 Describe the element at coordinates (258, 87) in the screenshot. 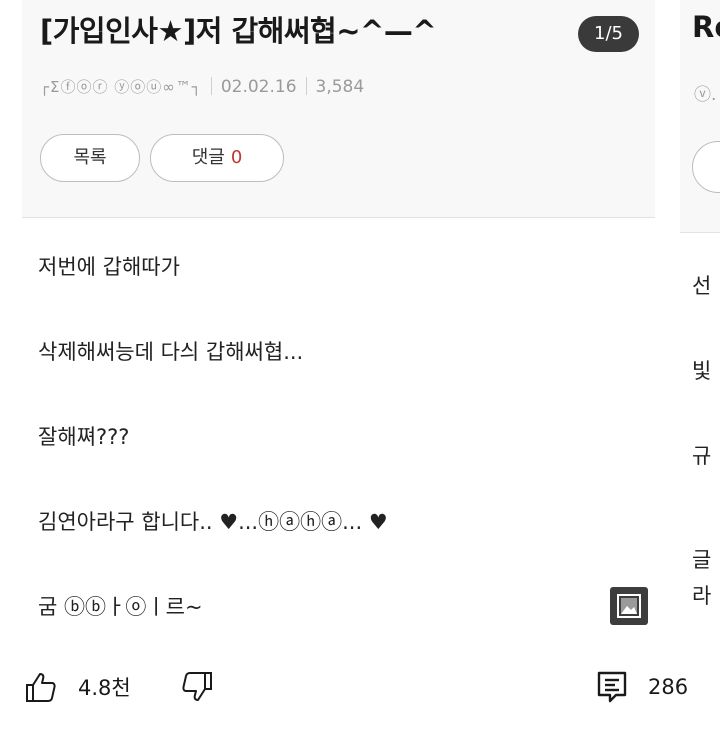

I see `post-date: 02.02.16` at that location.